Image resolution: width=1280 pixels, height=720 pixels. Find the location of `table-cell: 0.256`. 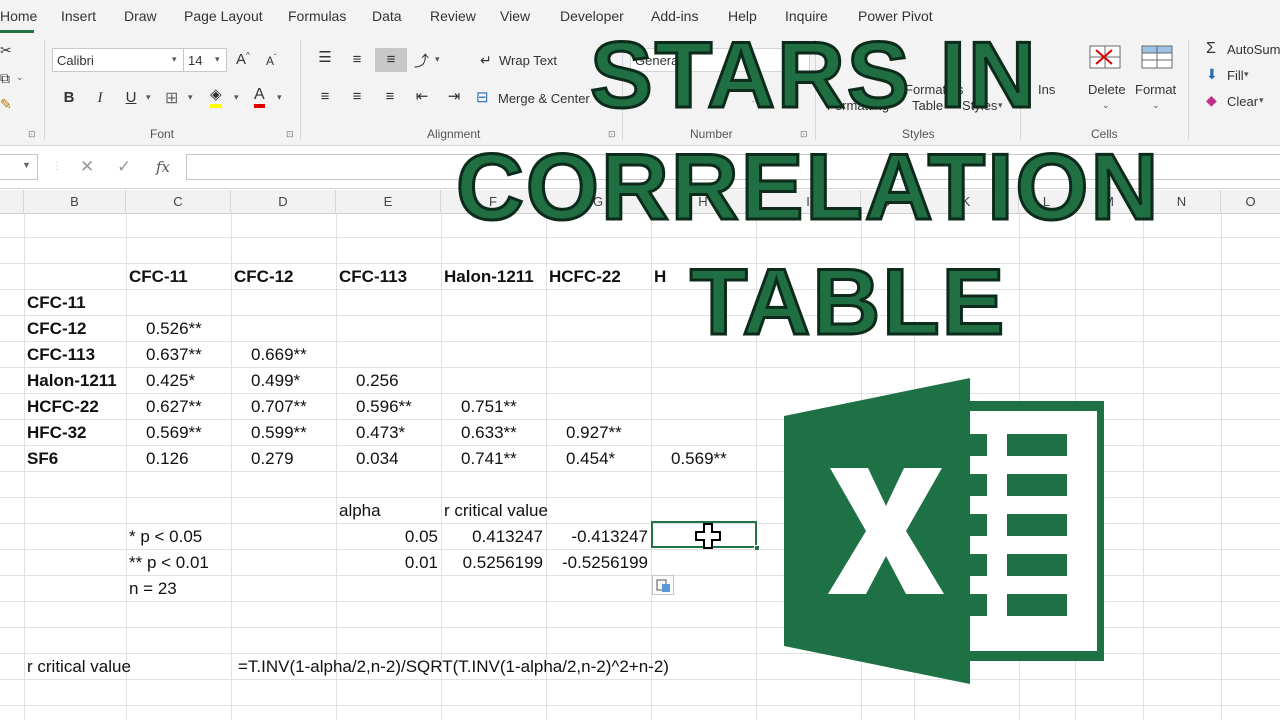

table-cell: 0.256 is located at coordinates (377, 381).